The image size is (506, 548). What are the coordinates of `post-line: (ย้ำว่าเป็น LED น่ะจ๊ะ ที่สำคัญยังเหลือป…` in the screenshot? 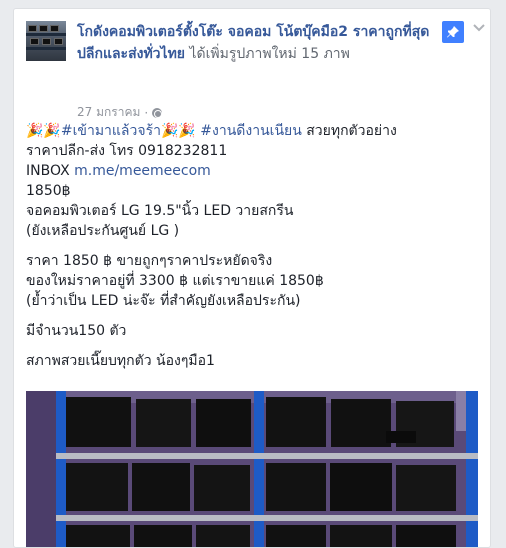 It's located at (163, 301).